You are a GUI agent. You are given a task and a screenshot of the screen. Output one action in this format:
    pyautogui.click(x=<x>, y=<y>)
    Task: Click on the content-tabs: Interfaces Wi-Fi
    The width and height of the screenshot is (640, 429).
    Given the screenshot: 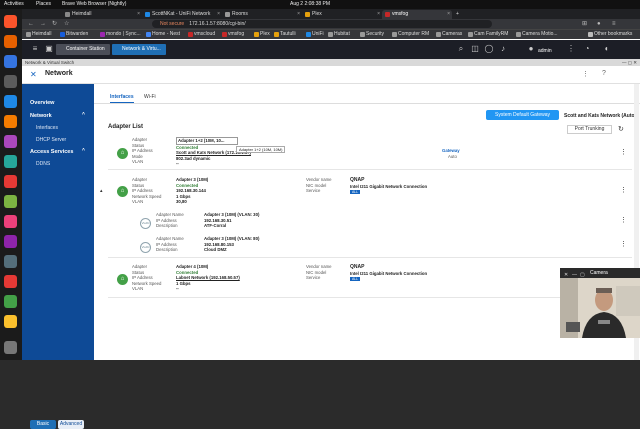 What is the action you would take?
    pyautogui.click(x=367, y=94)
    